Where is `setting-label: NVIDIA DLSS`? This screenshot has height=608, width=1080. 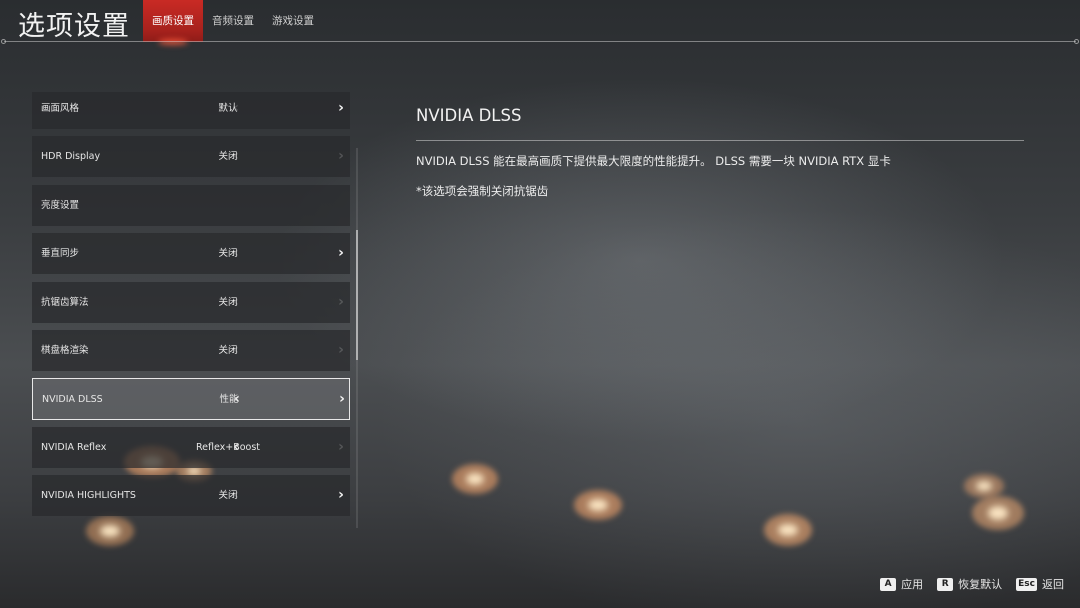
setting-label: NVIDIA DLSS is located at coordinates (72, 399).